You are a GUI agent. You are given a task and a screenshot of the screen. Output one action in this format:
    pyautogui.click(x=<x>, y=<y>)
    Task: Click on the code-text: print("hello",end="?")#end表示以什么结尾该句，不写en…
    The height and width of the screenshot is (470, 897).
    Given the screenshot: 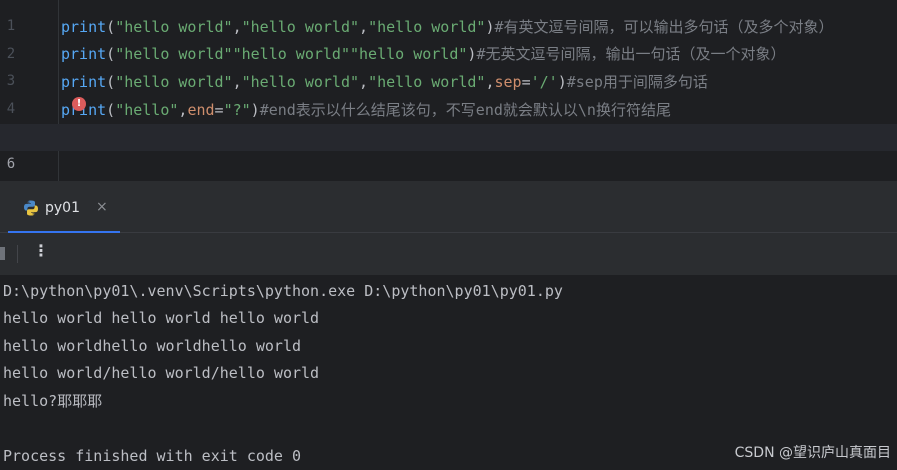 What is the action you would take?
    pyautogui.click(x=366, y=110)
    